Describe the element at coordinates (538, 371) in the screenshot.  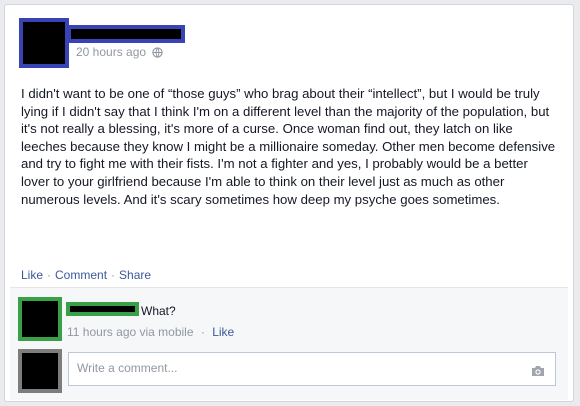
I see `camera-icon` at that location.